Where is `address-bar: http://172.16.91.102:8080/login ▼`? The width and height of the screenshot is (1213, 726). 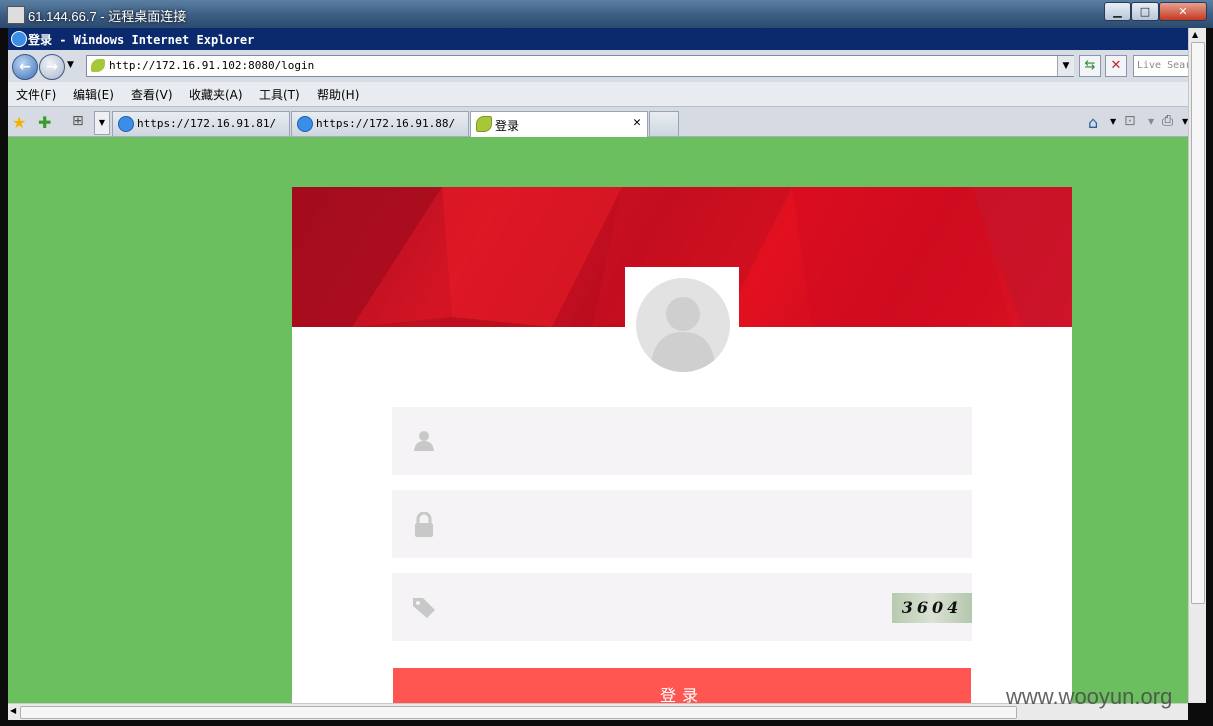
address-bar: http://172.16.91.102:8080/login ▼ is located at coordinates (580, 66).